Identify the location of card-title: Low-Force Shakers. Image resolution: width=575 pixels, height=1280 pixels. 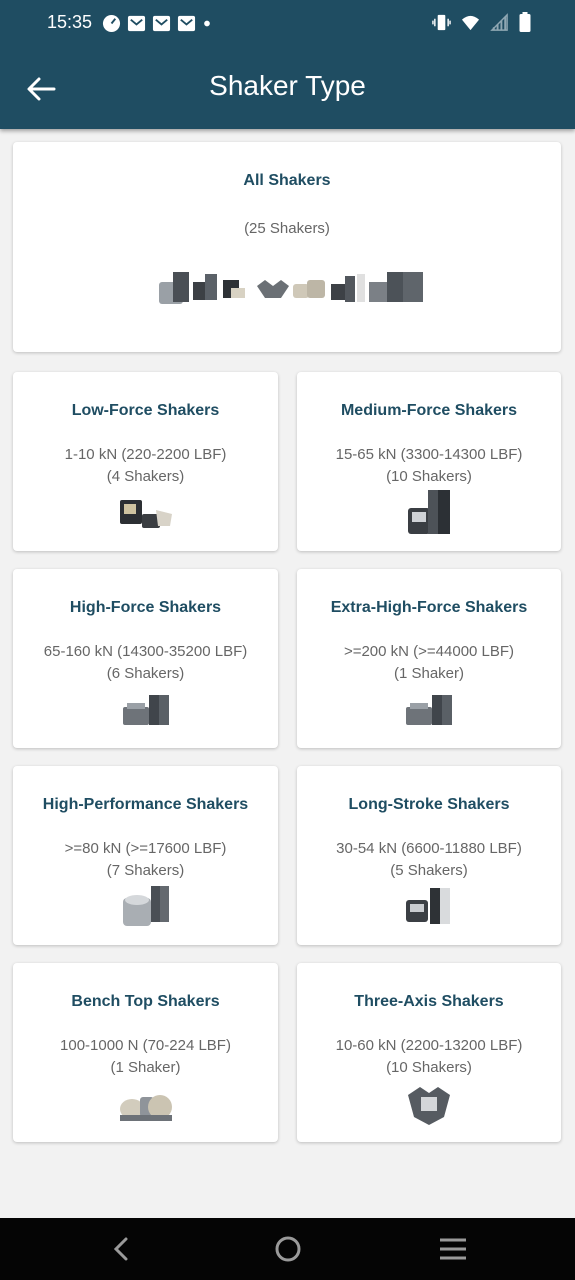
(145, 410).